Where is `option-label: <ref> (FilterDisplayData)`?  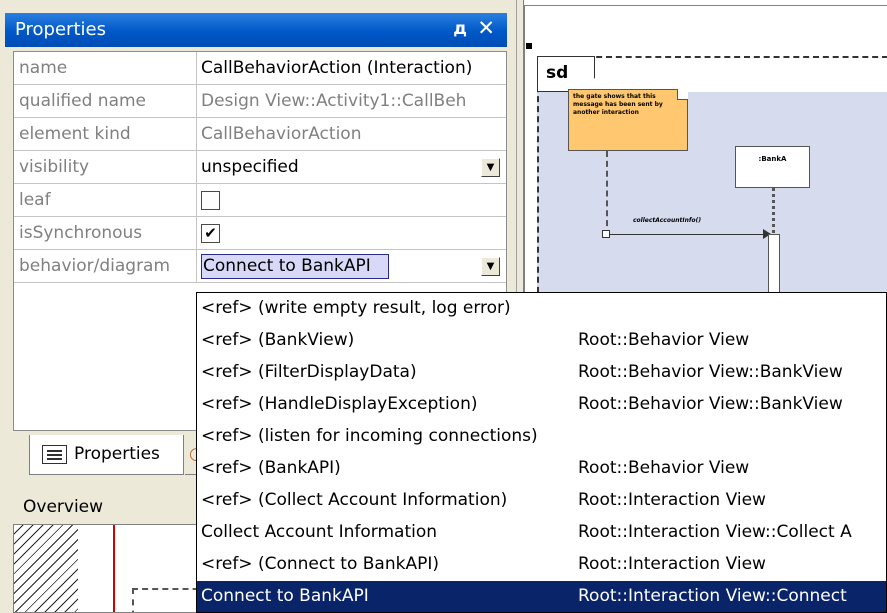 option-label: <ref> (FilterDisplayData) is located at coordinates (309, 372).